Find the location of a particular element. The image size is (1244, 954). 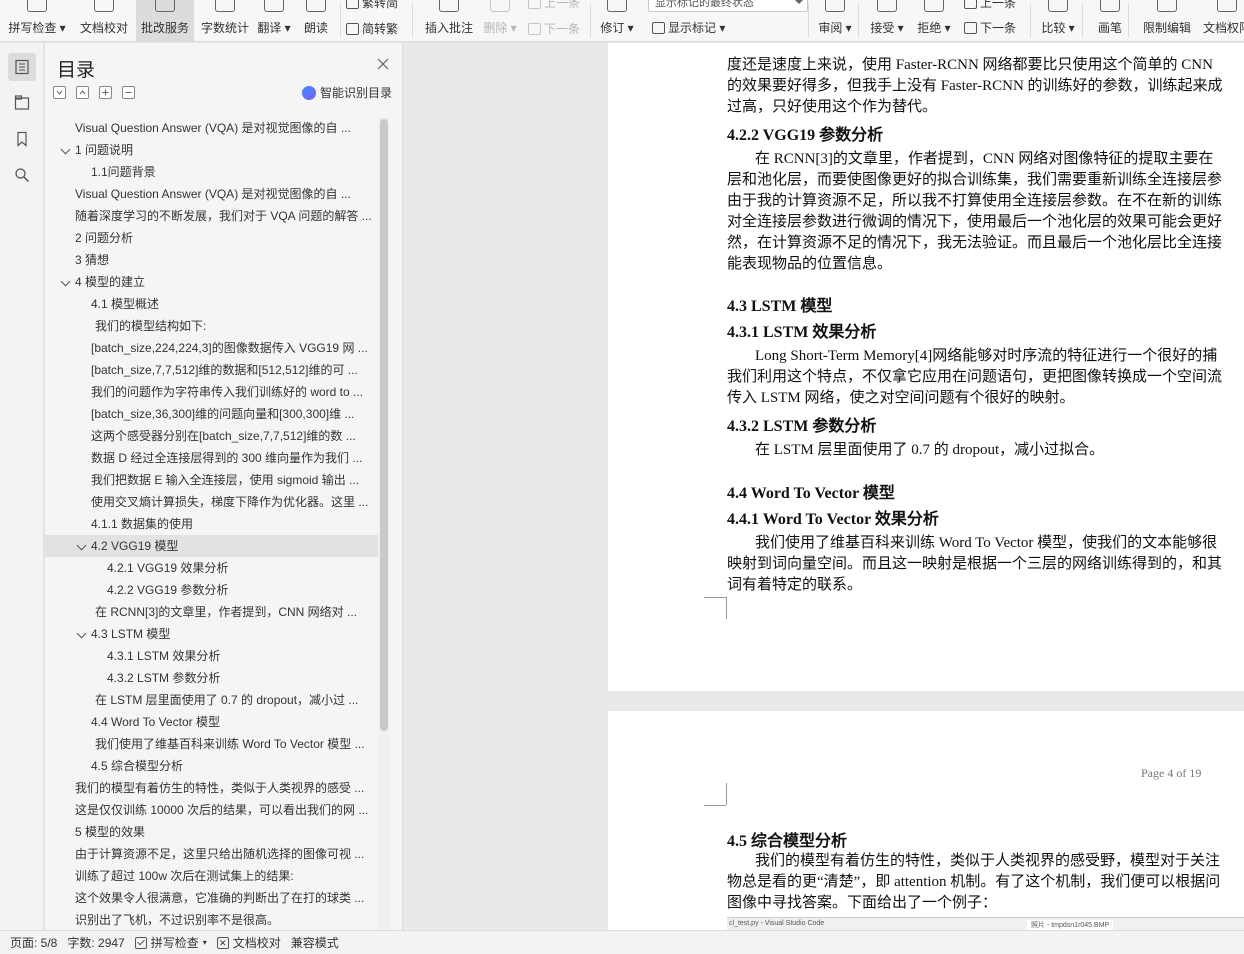

track-changes-button: 修订 ▾ is located at coordinates (617, 20).